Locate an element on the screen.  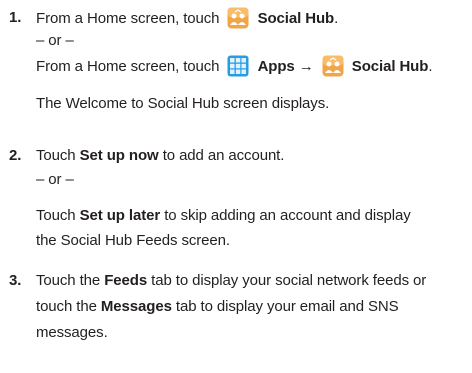
apps-grid-icon is located at coordinates (238, 66).